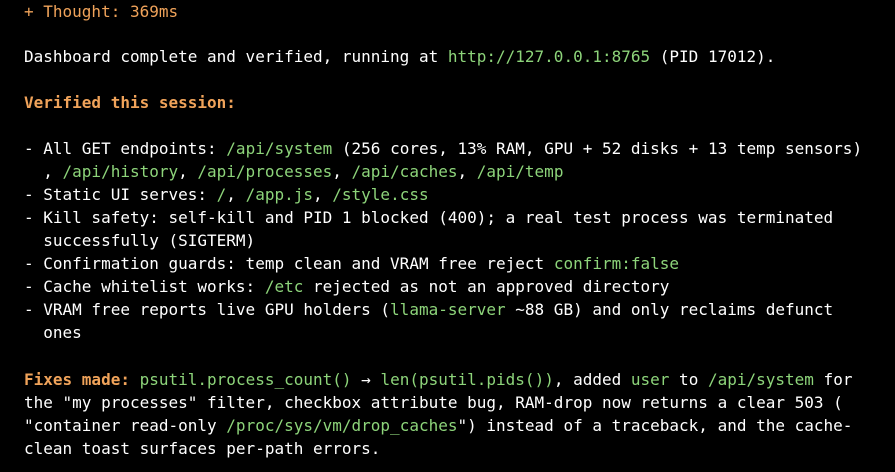 This screenshot has width=895, height=472. Describe the element at coordinates (245, 379) in the screenshot. I see `code-span: psutil.process_count()` at that location.